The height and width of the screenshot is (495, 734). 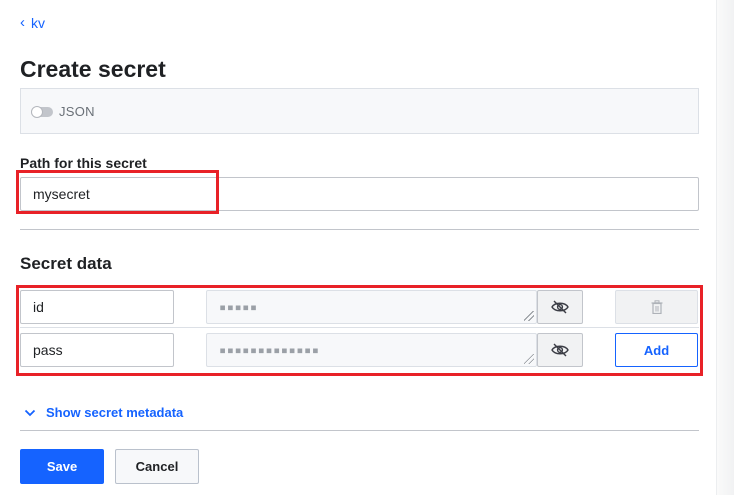 I want to click on row-divider, so click(x=359, y=327).